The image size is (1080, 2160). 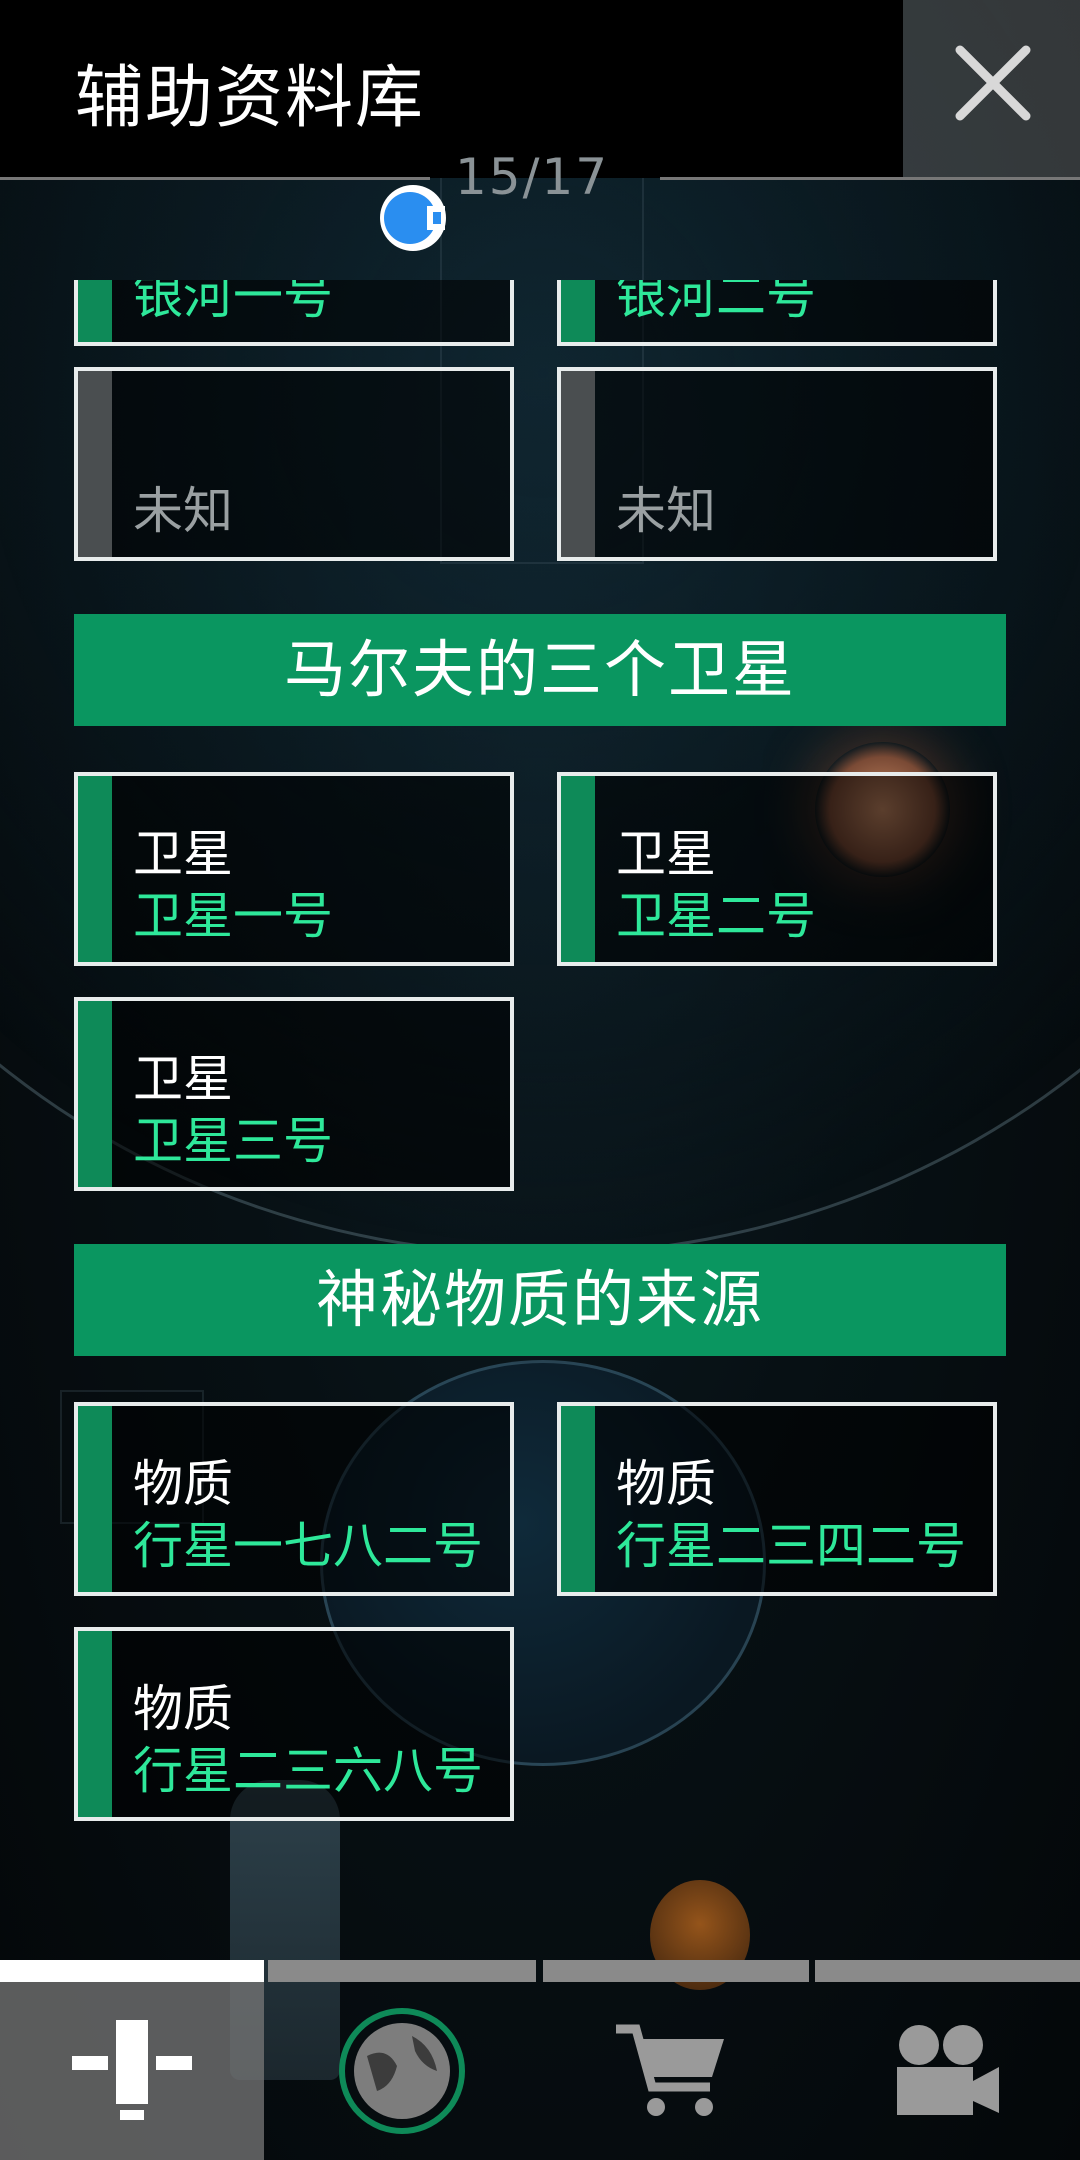 I want to click on tab-planet, so click(x=402, y=2071).